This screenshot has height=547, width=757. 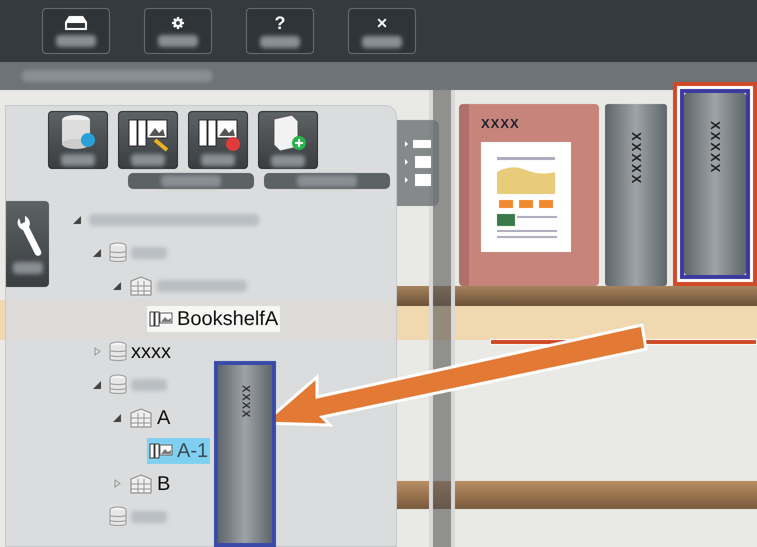 I want to click on document-thumbnail-icon, so click(x=526, y=197).